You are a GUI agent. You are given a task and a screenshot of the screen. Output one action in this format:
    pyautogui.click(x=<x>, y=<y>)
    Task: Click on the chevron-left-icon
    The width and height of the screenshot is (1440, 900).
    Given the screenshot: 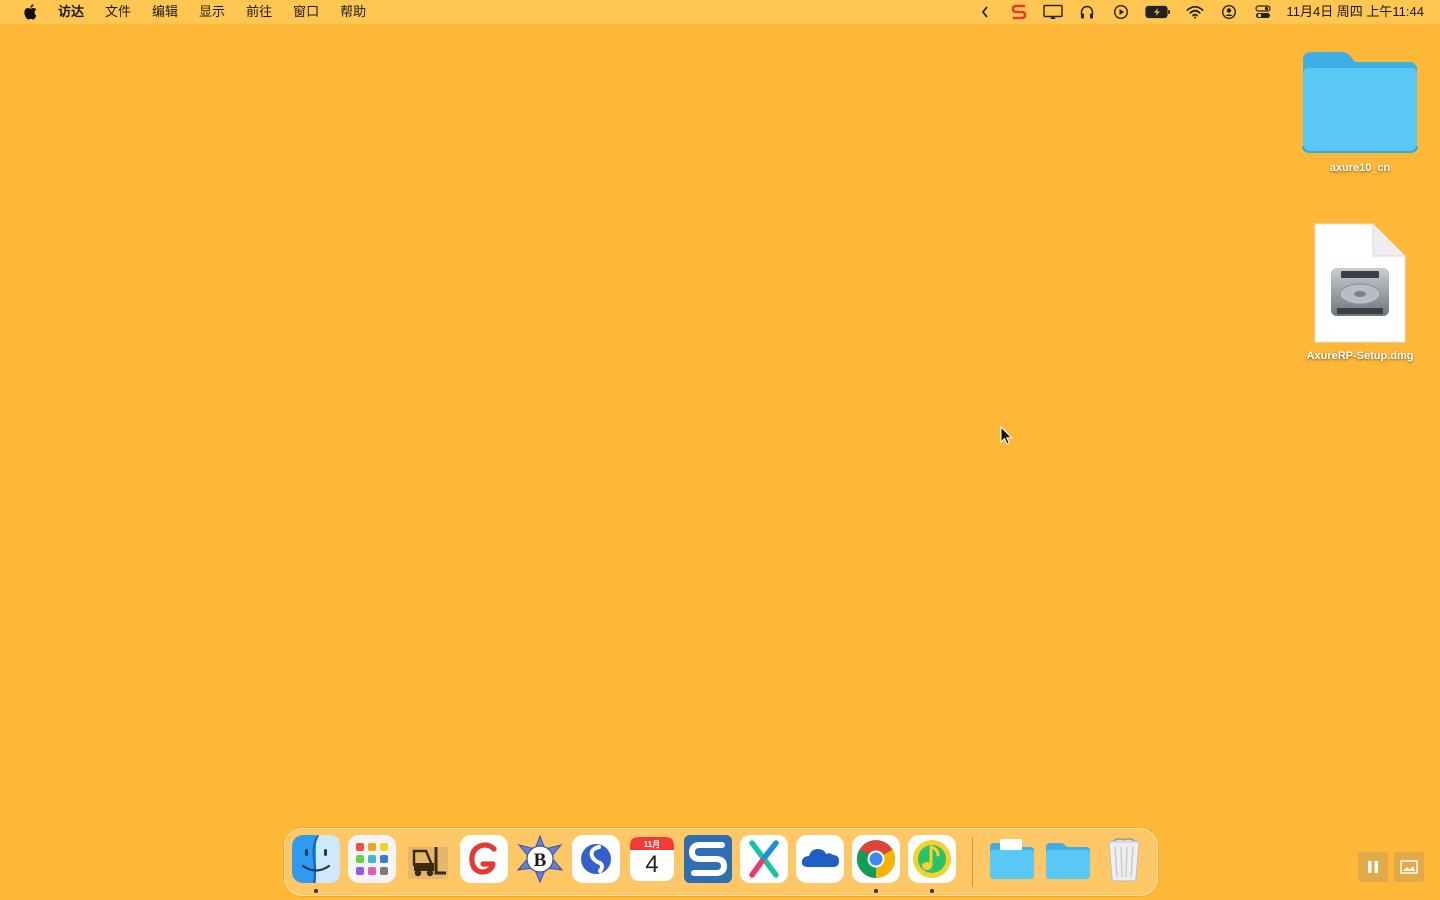 What is the action you would take?
    pyautogui.click(x=985, y=12)
    